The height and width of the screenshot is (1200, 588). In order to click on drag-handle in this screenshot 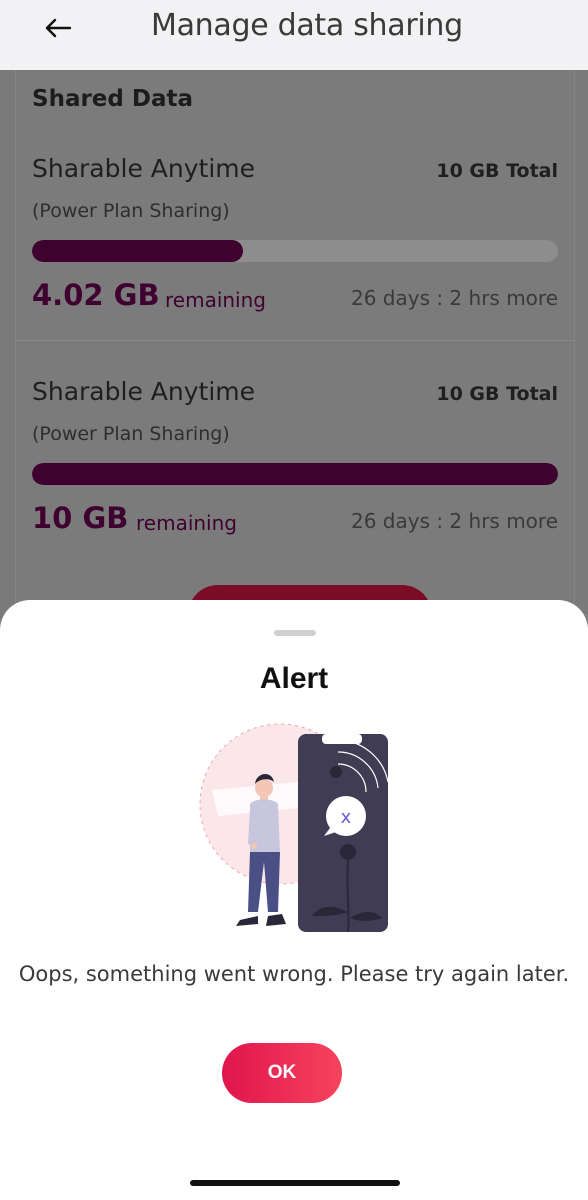, I will do `click(295, 633)`.